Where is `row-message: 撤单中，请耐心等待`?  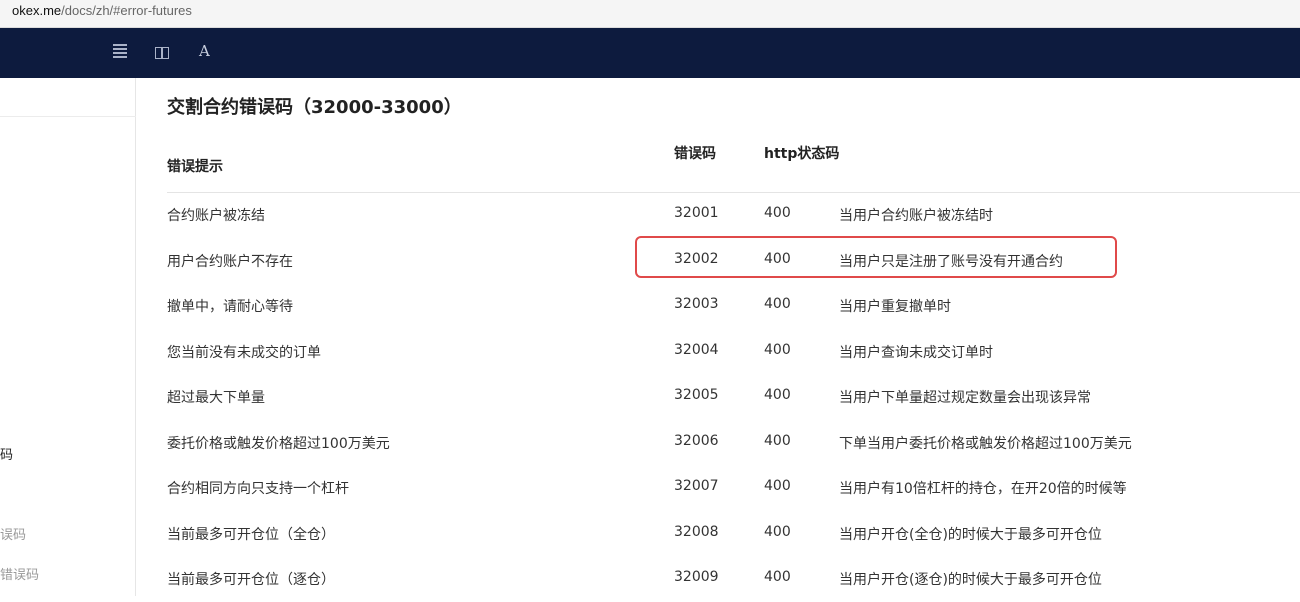
row-message: 撤单中，请耐心等待 is located at coordinates (230, 307).